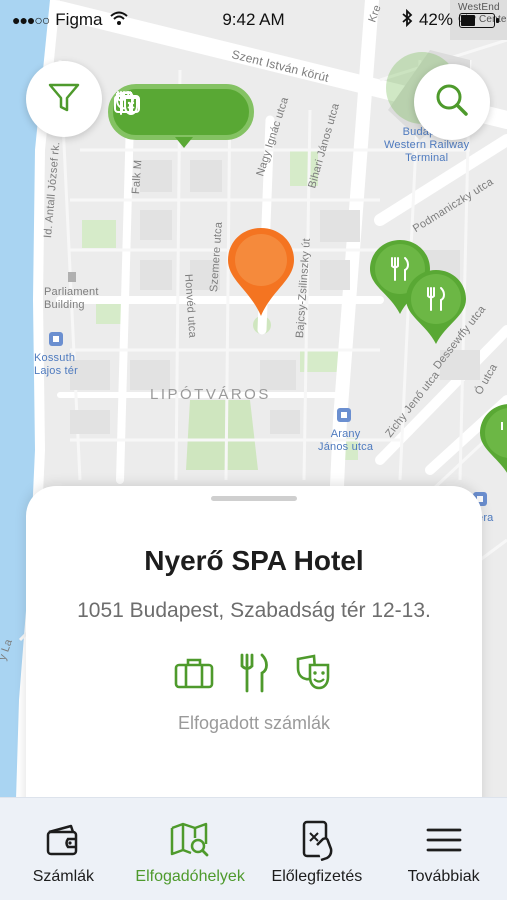 The width and height of the screenshot is (507, 900). I want to click on tab-label: Számlák, so click(63, 876).